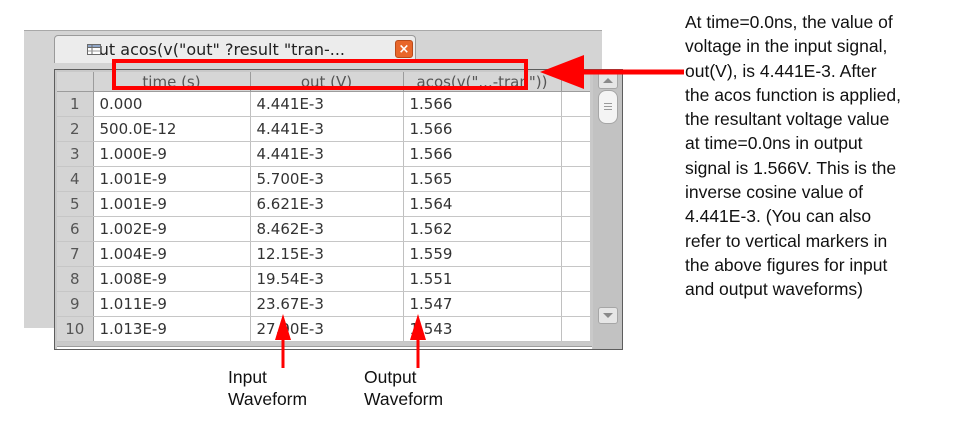 This screenshot has height=430, width=969. I want to click on input-arrow-icon, so click(283, 341).